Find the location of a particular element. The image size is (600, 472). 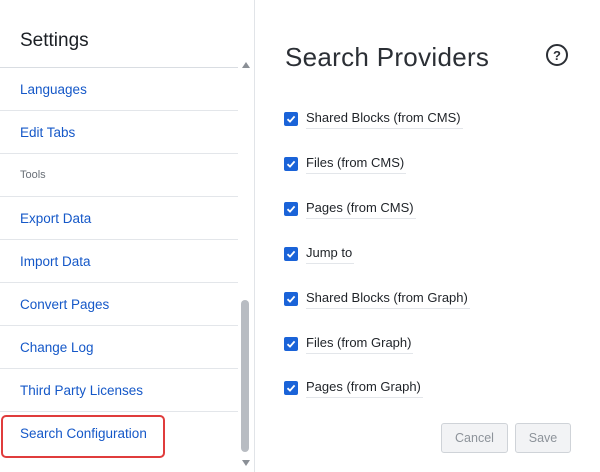

provider-label: Files (from CMS) is located at coordinates (356, 164).